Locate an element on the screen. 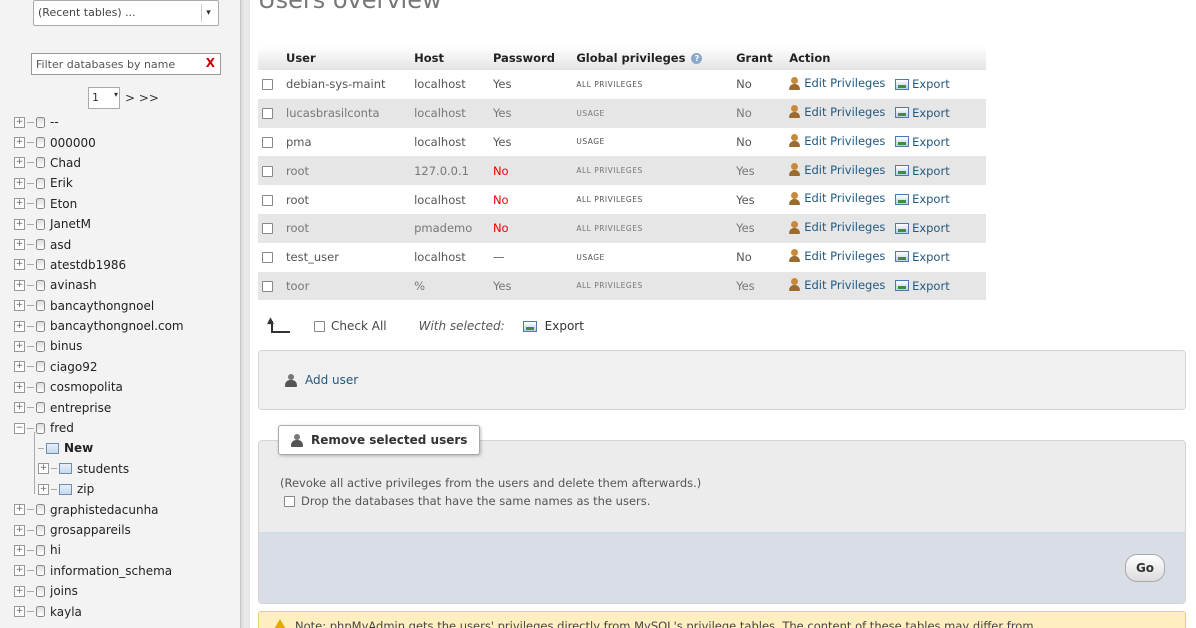  database-item: + JanetM is located at coordinates (126, 224).